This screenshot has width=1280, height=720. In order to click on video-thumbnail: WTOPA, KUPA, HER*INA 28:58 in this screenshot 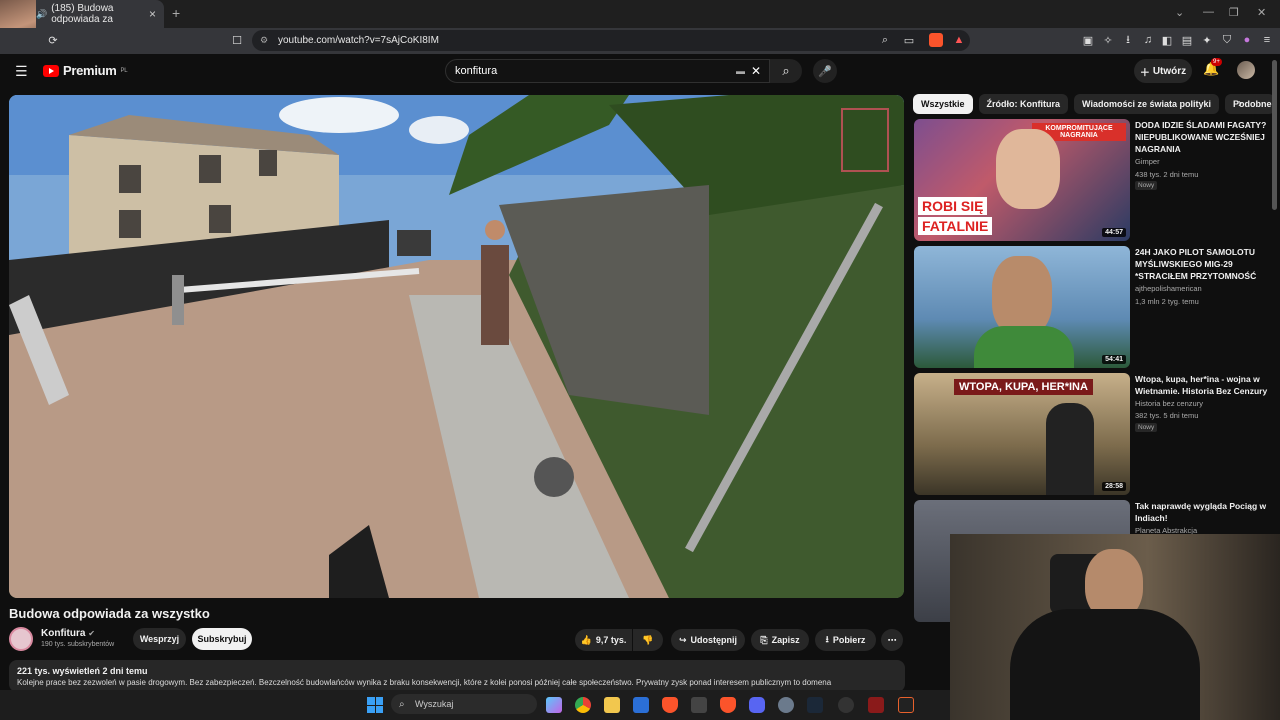, I will do `click(1022, 434)`.